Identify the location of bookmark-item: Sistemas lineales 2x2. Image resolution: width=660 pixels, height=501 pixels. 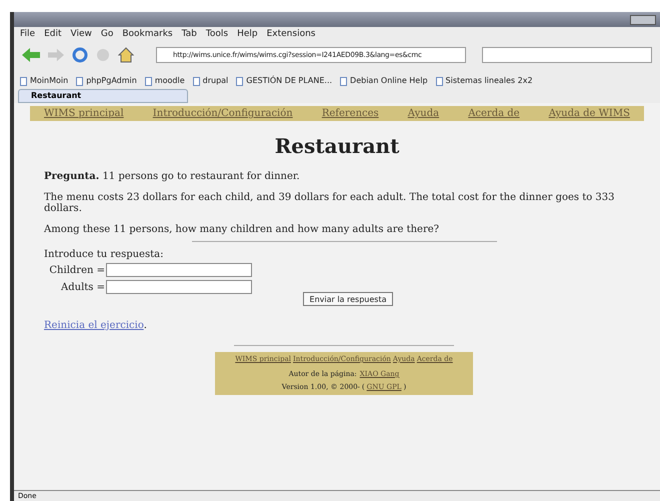
(484, 81).